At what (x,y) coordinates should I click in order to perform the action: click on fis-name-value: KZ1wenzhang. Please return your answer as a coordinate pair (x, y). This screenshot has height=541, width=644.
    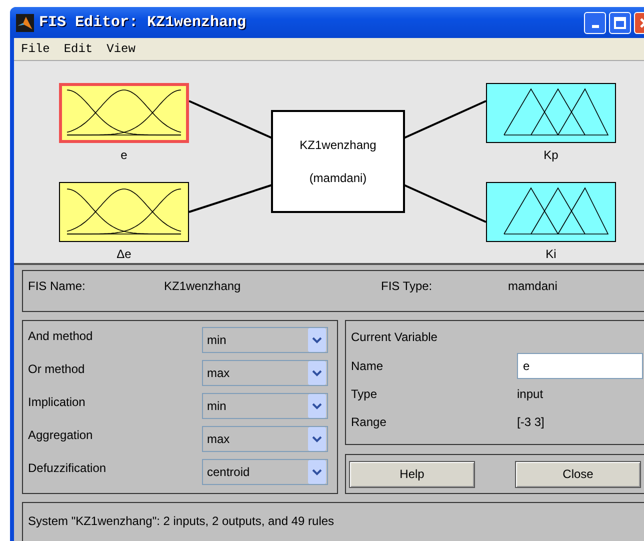
    Looking at the image, I should click on (203, 286).